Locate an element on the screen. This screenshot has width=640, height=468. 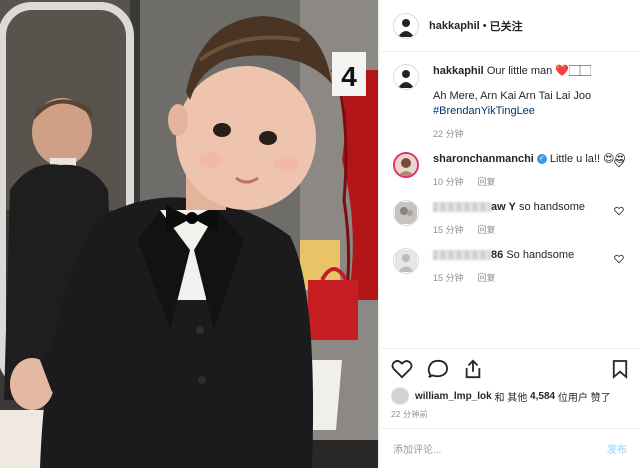
share-icon is located at coordinates (473, 369).